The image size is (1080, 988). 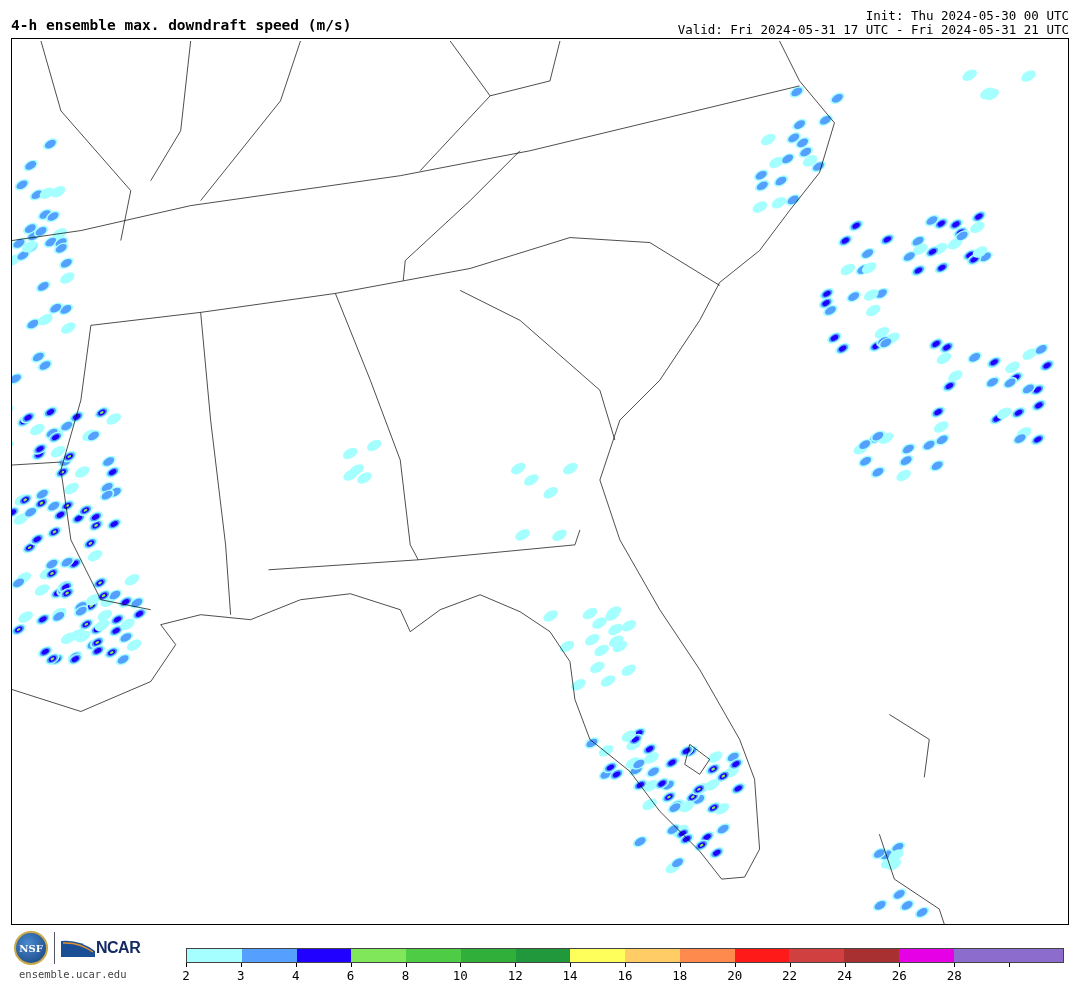 What do you see at coordinates (844, 975) in the screenshot?
I see `tick-label: 24` at bounding box center [844, 975].